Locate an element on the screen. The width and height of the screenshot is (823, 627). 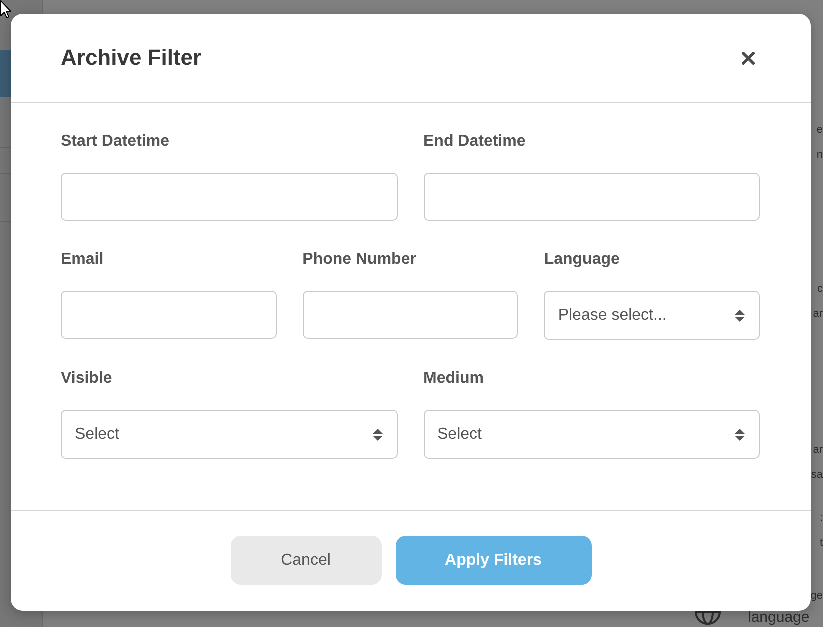
field-label: Language is located at coordinates (582, 260).